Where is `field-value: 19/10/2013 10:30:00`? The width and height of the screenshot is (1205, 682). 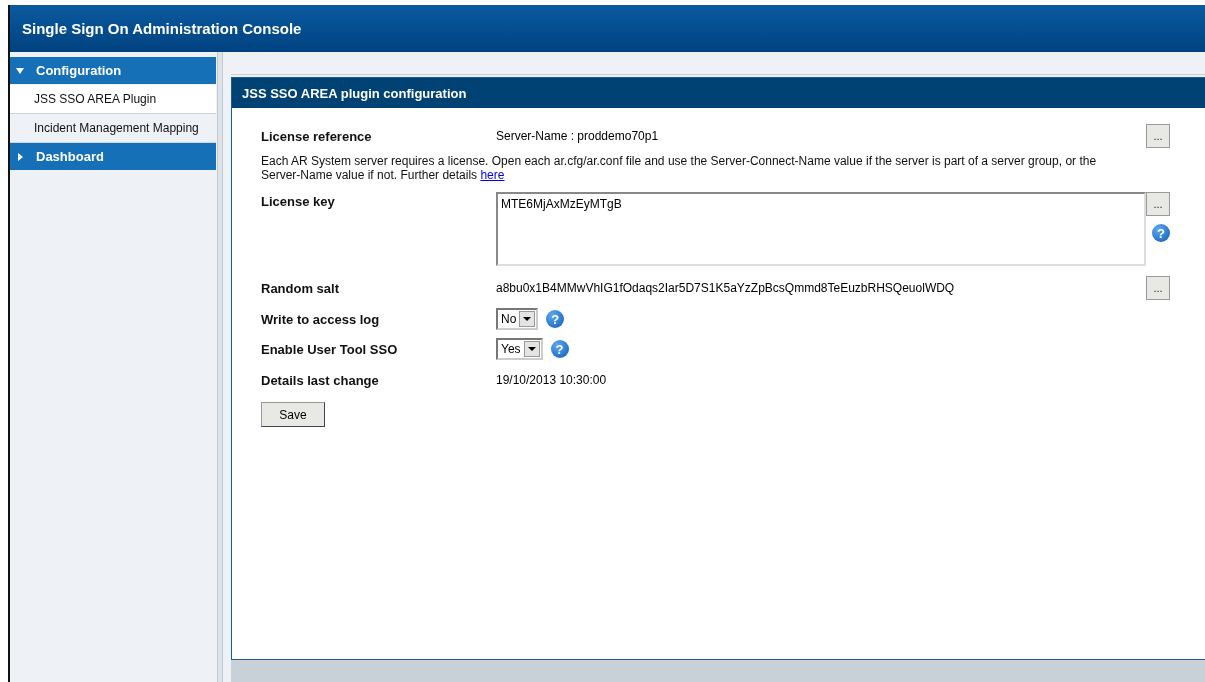 field-value: 19/10/2013 10:30:00 is located at coordinates (551, 380).